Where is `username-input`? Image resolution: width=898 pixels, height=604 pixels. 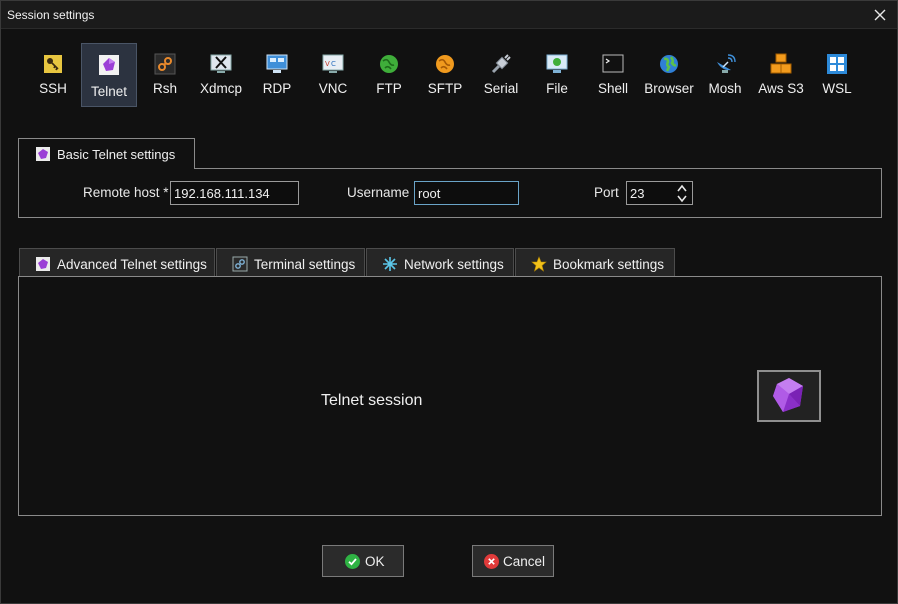 username-input is located at coordinates (466, 193).